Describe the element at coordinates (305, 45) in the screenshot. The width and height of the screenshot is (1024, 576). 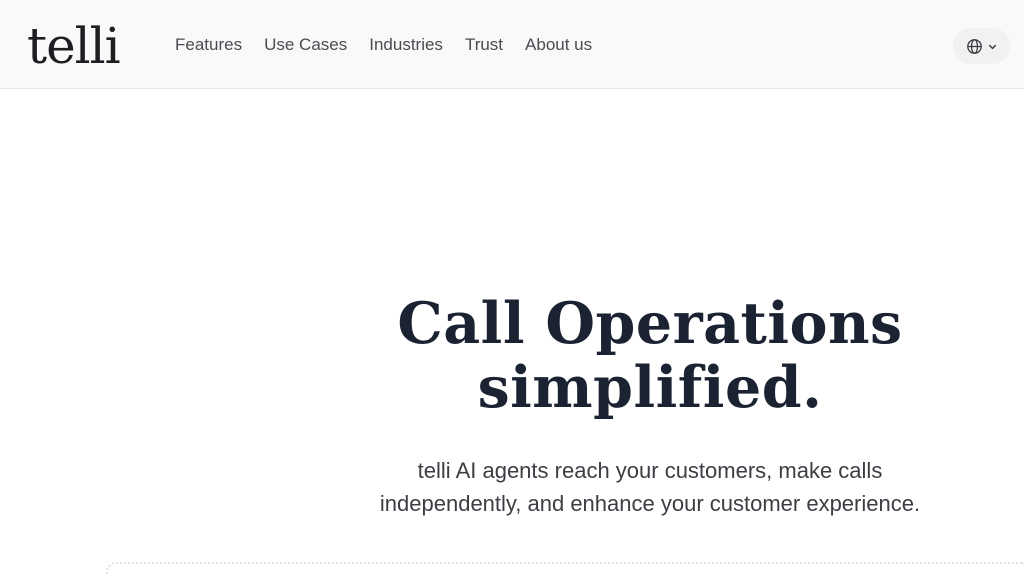
I see `nav-use-cases: Use Cases` at that location.